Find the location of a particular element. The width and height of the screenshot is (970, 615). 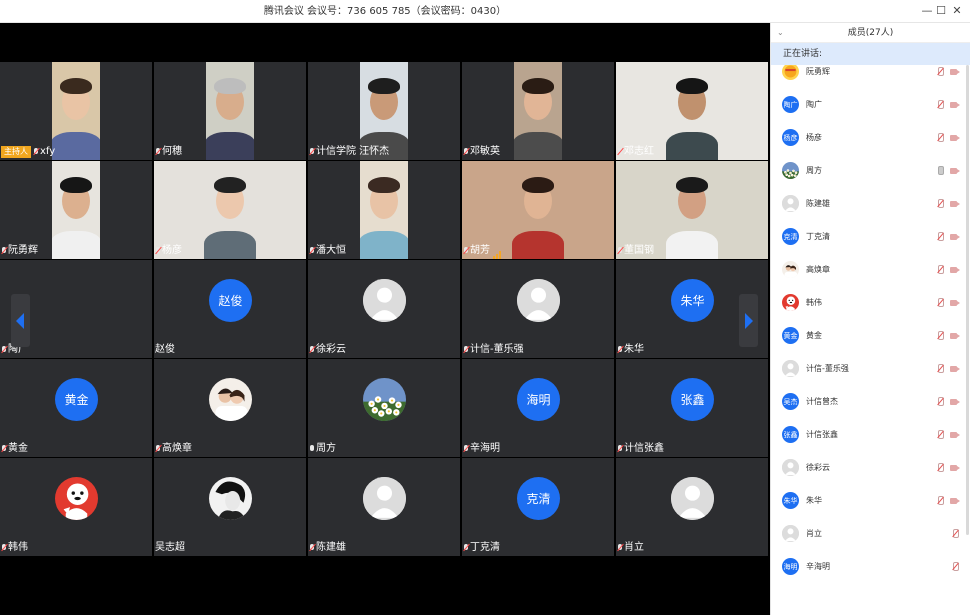

video-tile: 高焕章 is located at coordinates (230, 408).